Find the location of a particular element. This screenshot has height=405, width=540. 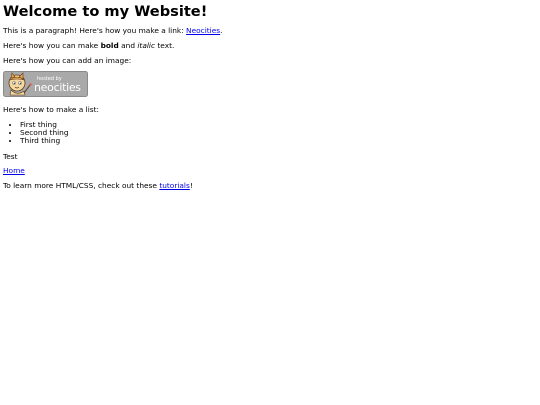

learn-more-text: To learn more HTML/CSS, check out these is located at coordinates (81, 186).